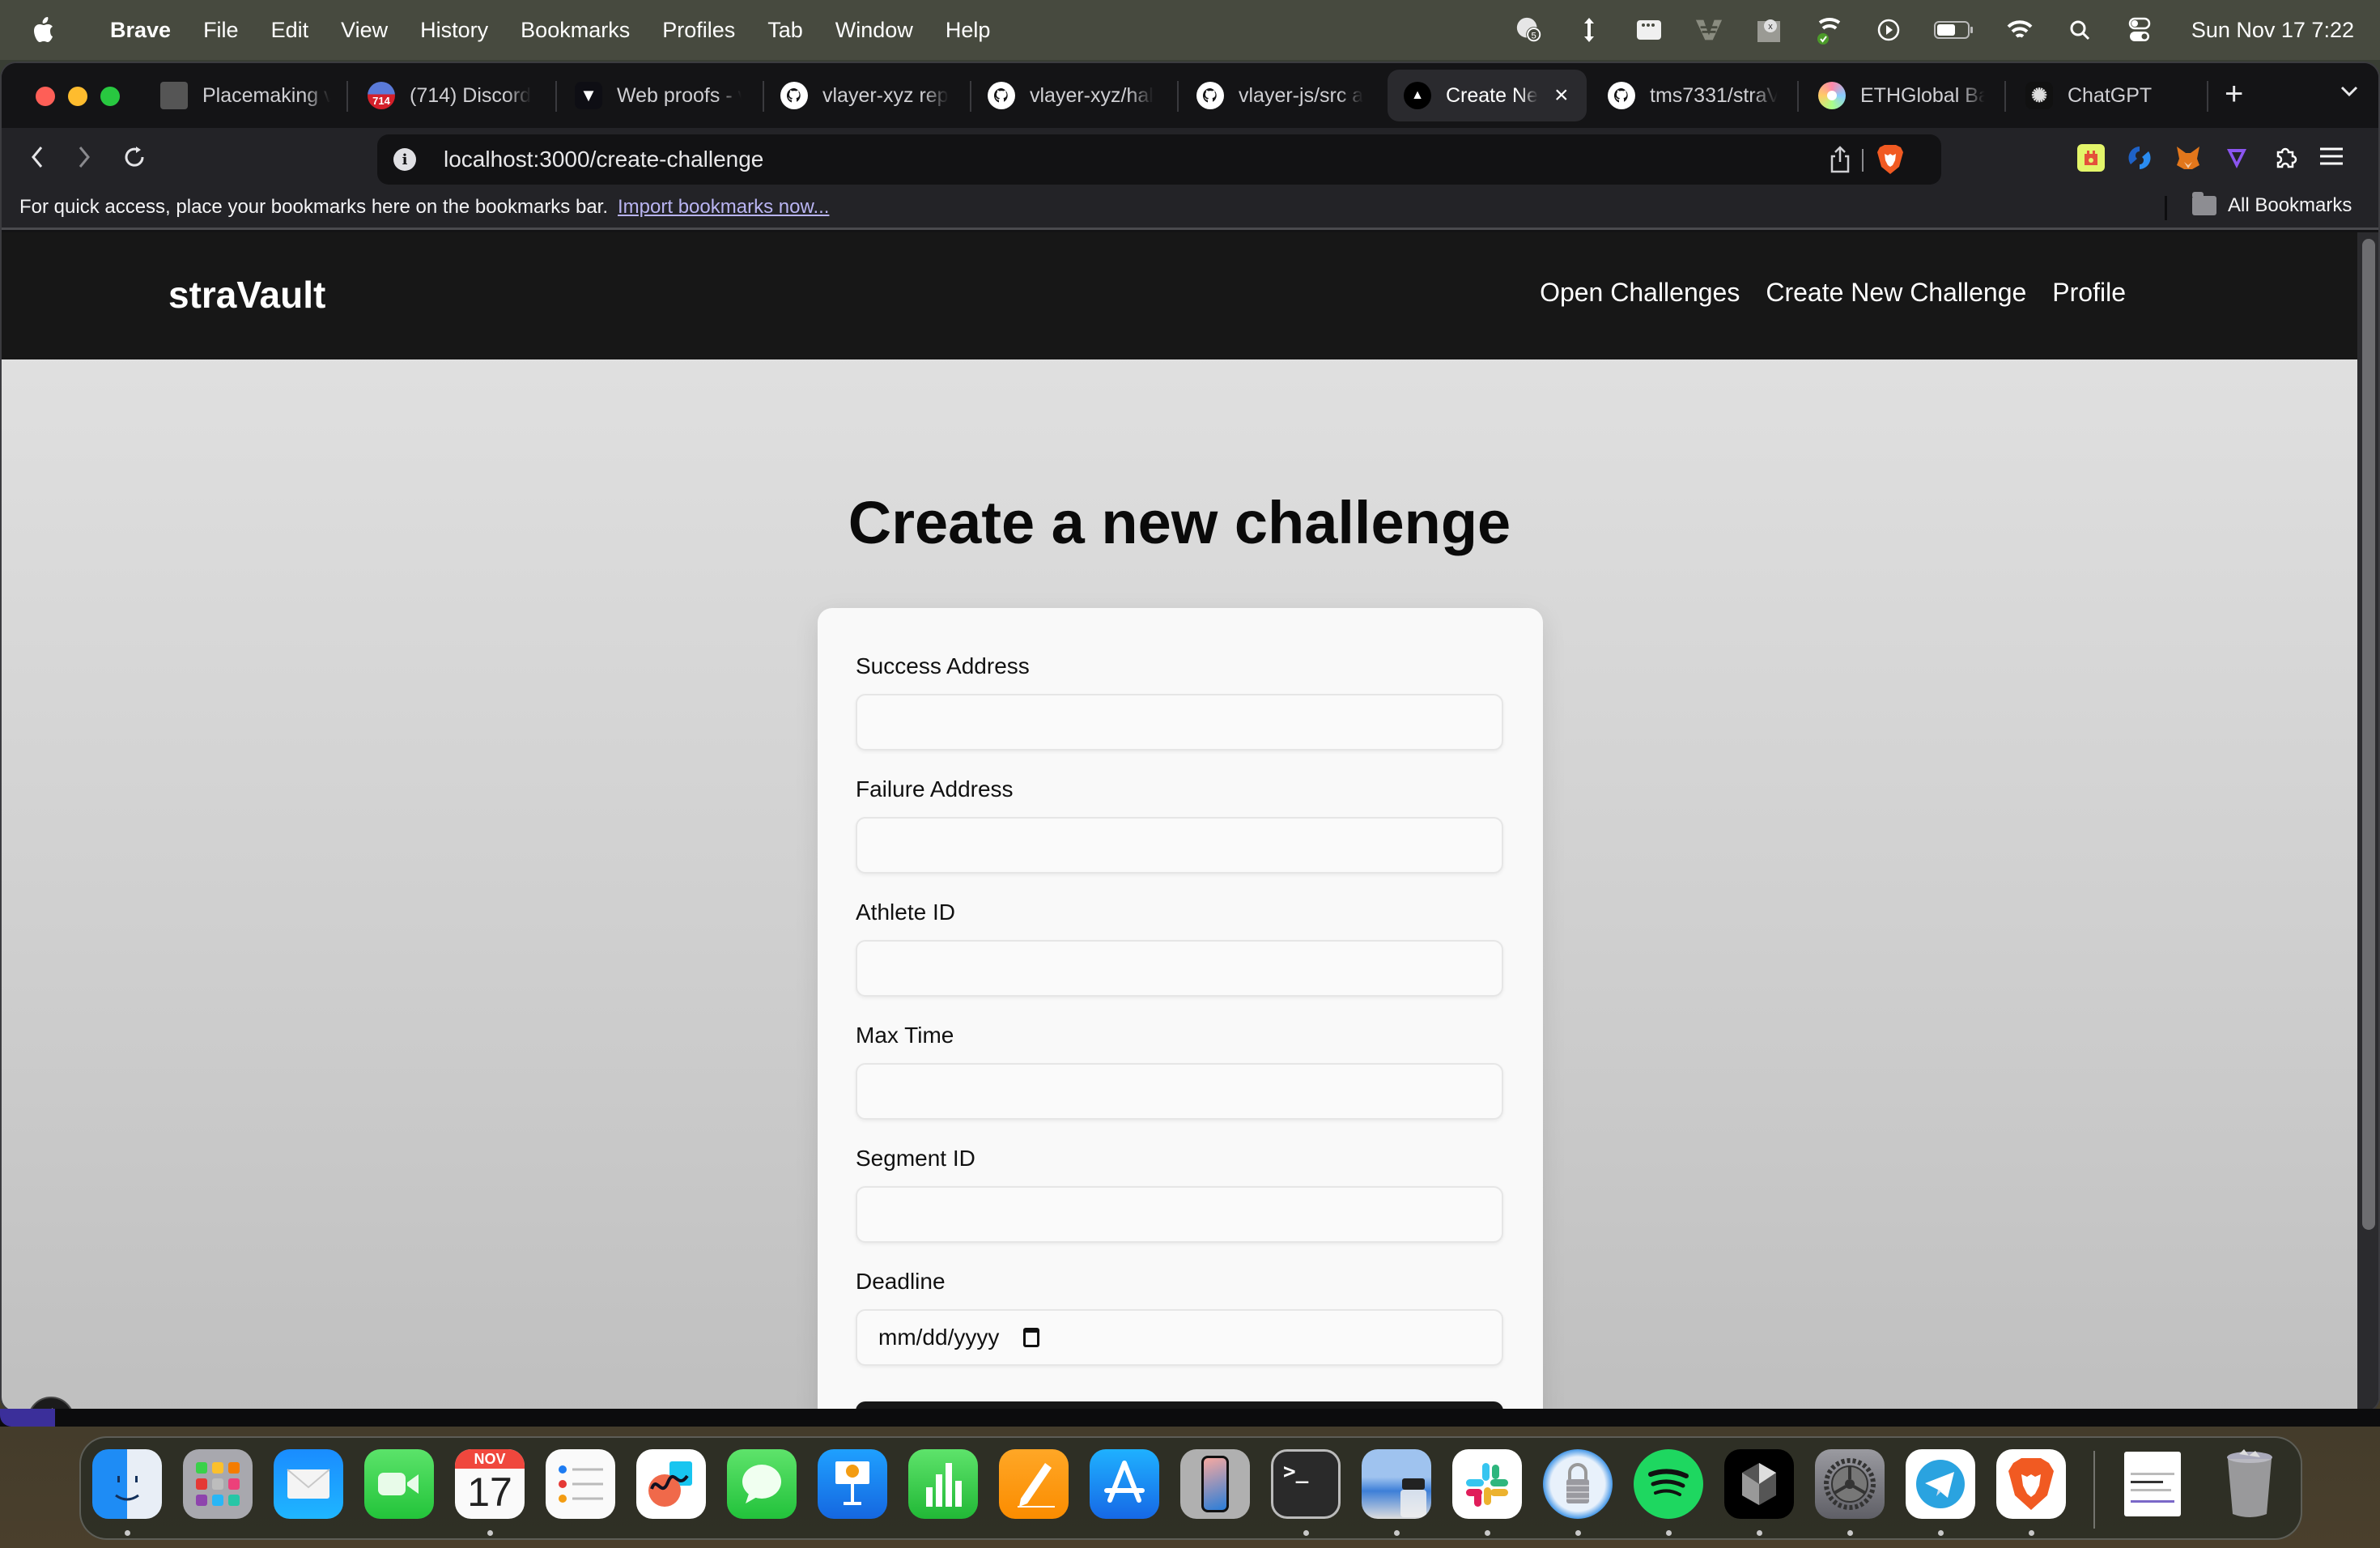 The height and width of the screenshot is (1548, 2380). What do you see at coordinates (2139, 30) in the screenshot?
I see `control-center-icon` at bounding box center [2139, 30].